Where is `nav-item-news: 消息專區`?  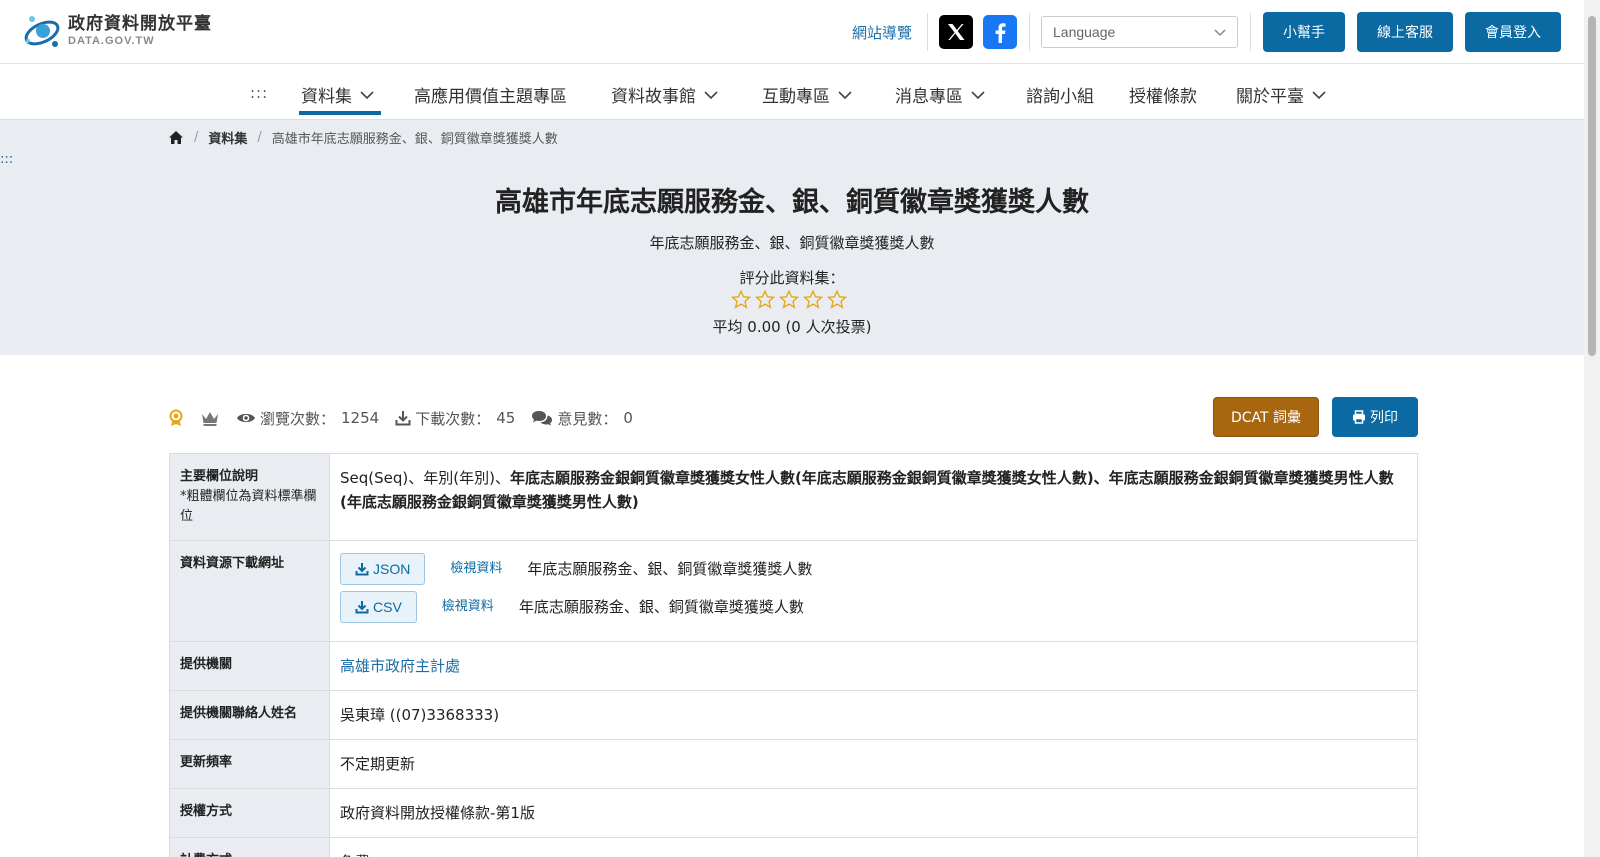 nav-item-news: 消息專區 is located at coordinates (940, 94).